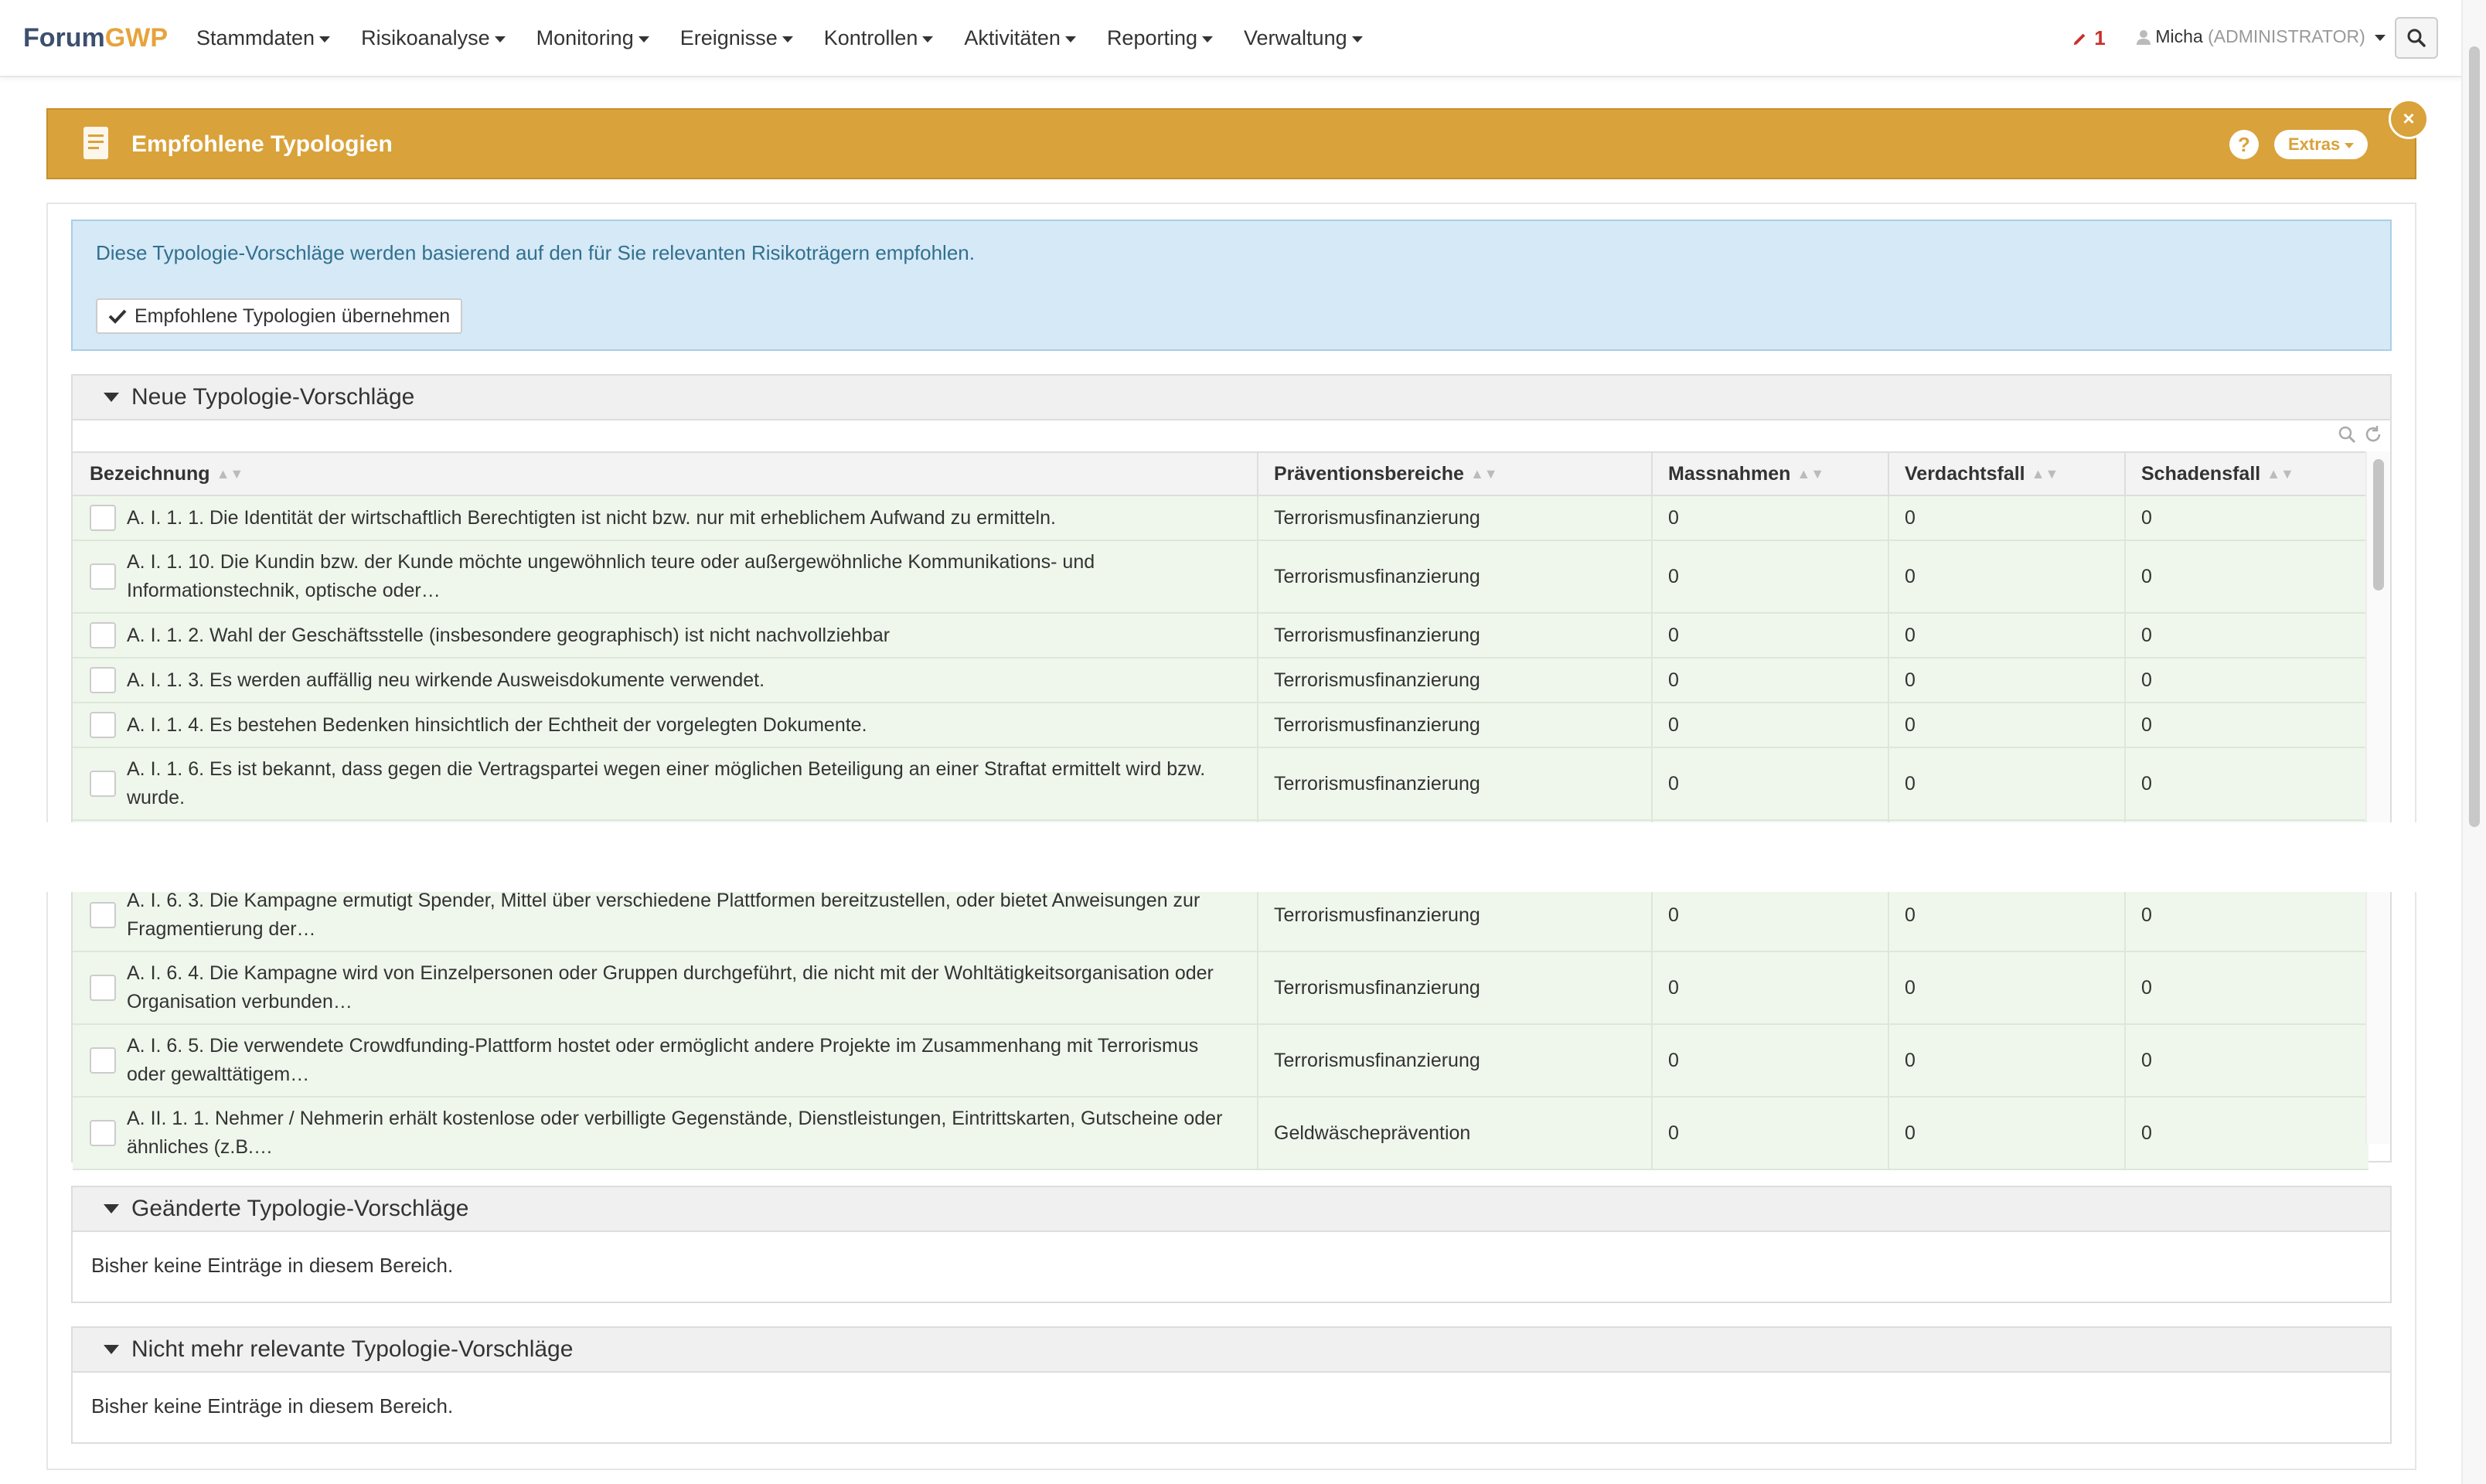 The width and height of the screenshot is (2486, 1484). I want to click on notification-link: 1, so click(2089, 38).